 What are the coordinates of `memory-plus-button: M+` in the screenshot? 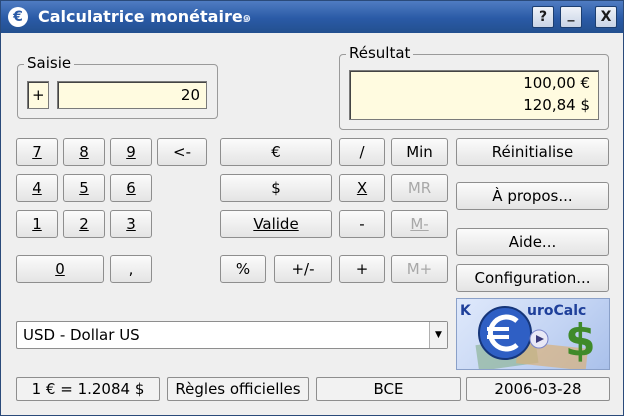 It's located at (419, 269).